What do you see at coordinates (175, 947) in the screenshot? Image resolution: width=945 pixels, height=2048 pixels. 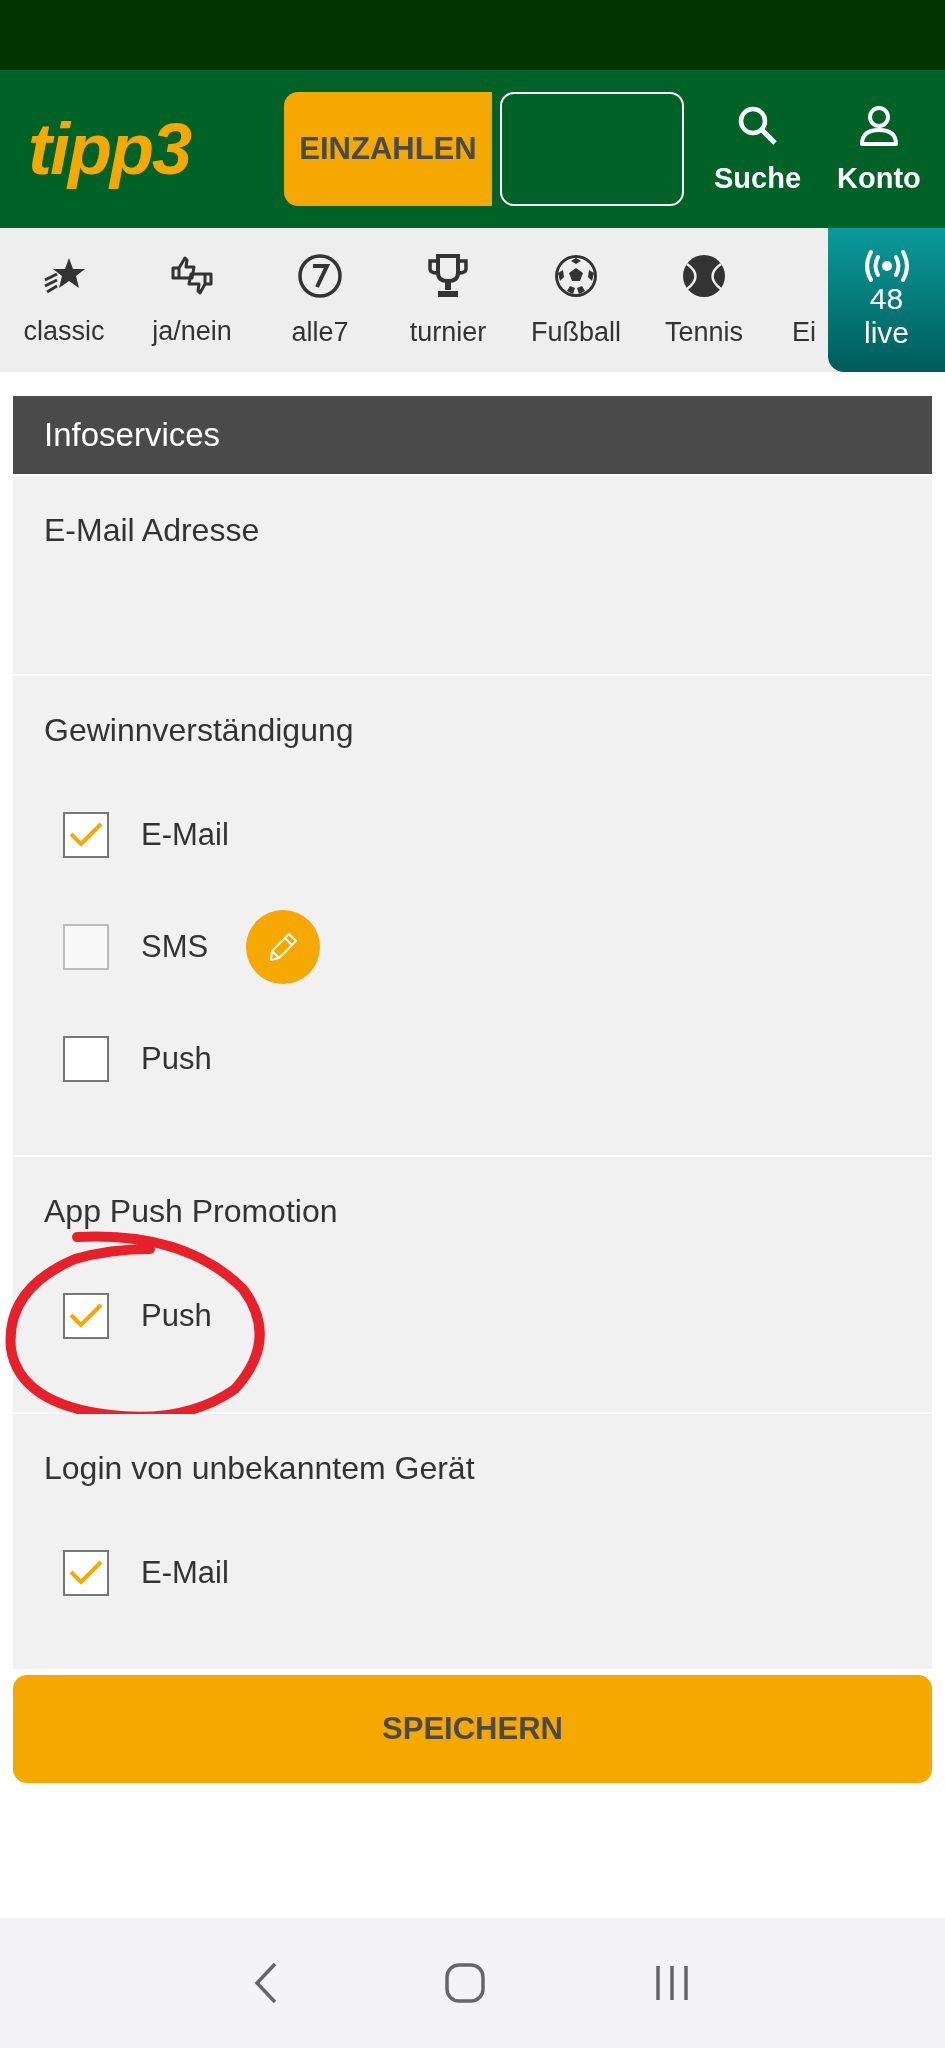 I see `option-label: SMS` at bounding box center [175, 947].